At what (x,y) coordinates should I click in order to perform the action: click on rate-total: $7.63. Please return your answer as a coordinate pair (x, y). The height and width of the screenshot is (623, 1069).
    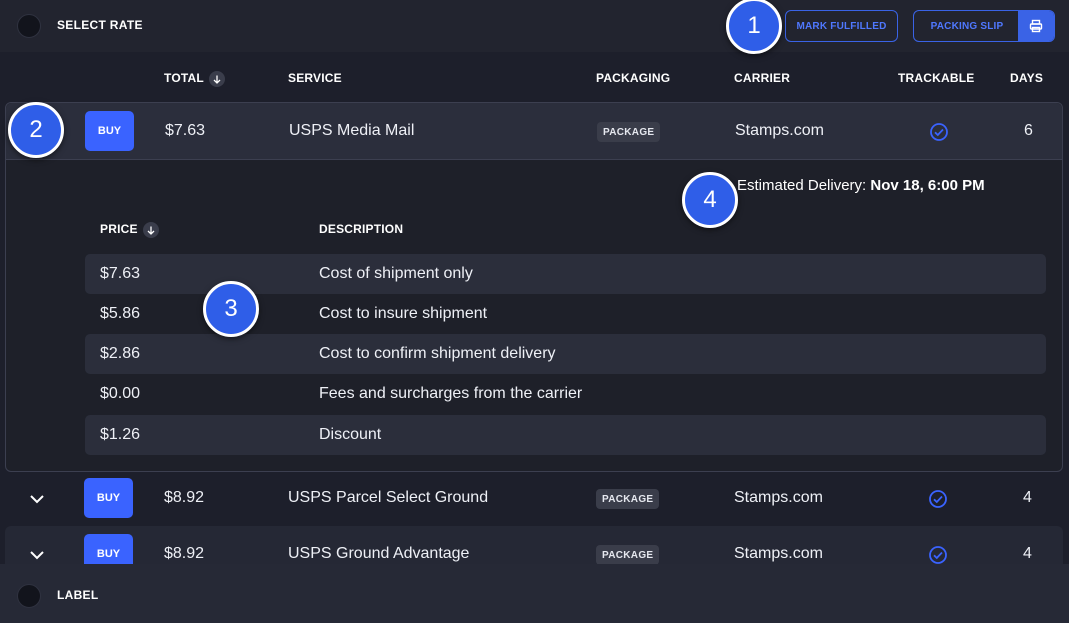
    Looking at the image, I should click on (185, 130).